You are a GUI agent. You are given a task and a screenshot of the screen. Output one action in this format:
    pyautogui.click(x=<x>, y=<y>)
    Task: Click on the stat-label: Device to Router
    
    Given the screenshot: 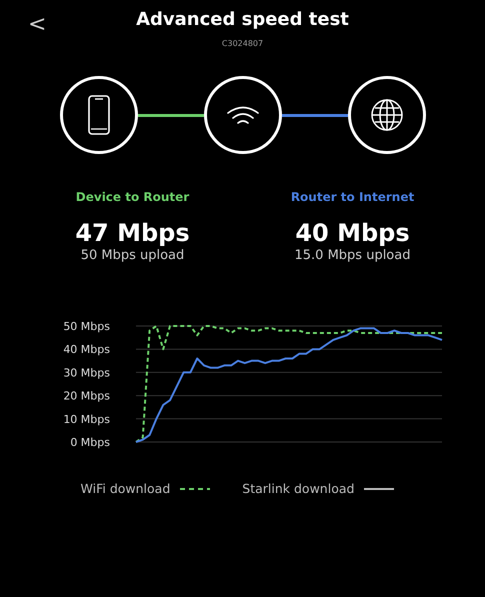 What is the action you would take?
    pyautogui.click(x=133, y=197)
    